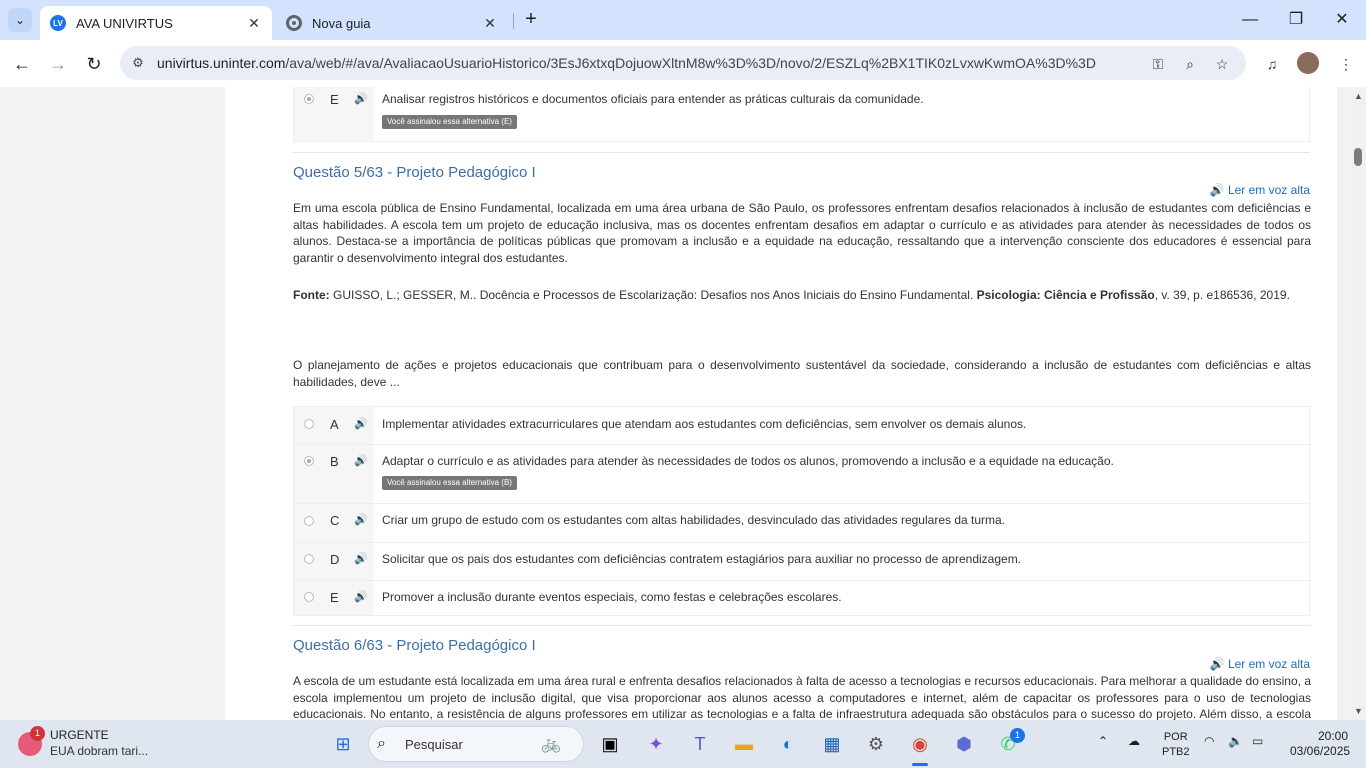 The width and height of the screenshot is (1366, 768). What do you see at coordinates (1176, 752) in the screenshot?
I see `lang-line2: PTB2` at bounding box center [1176, 752].